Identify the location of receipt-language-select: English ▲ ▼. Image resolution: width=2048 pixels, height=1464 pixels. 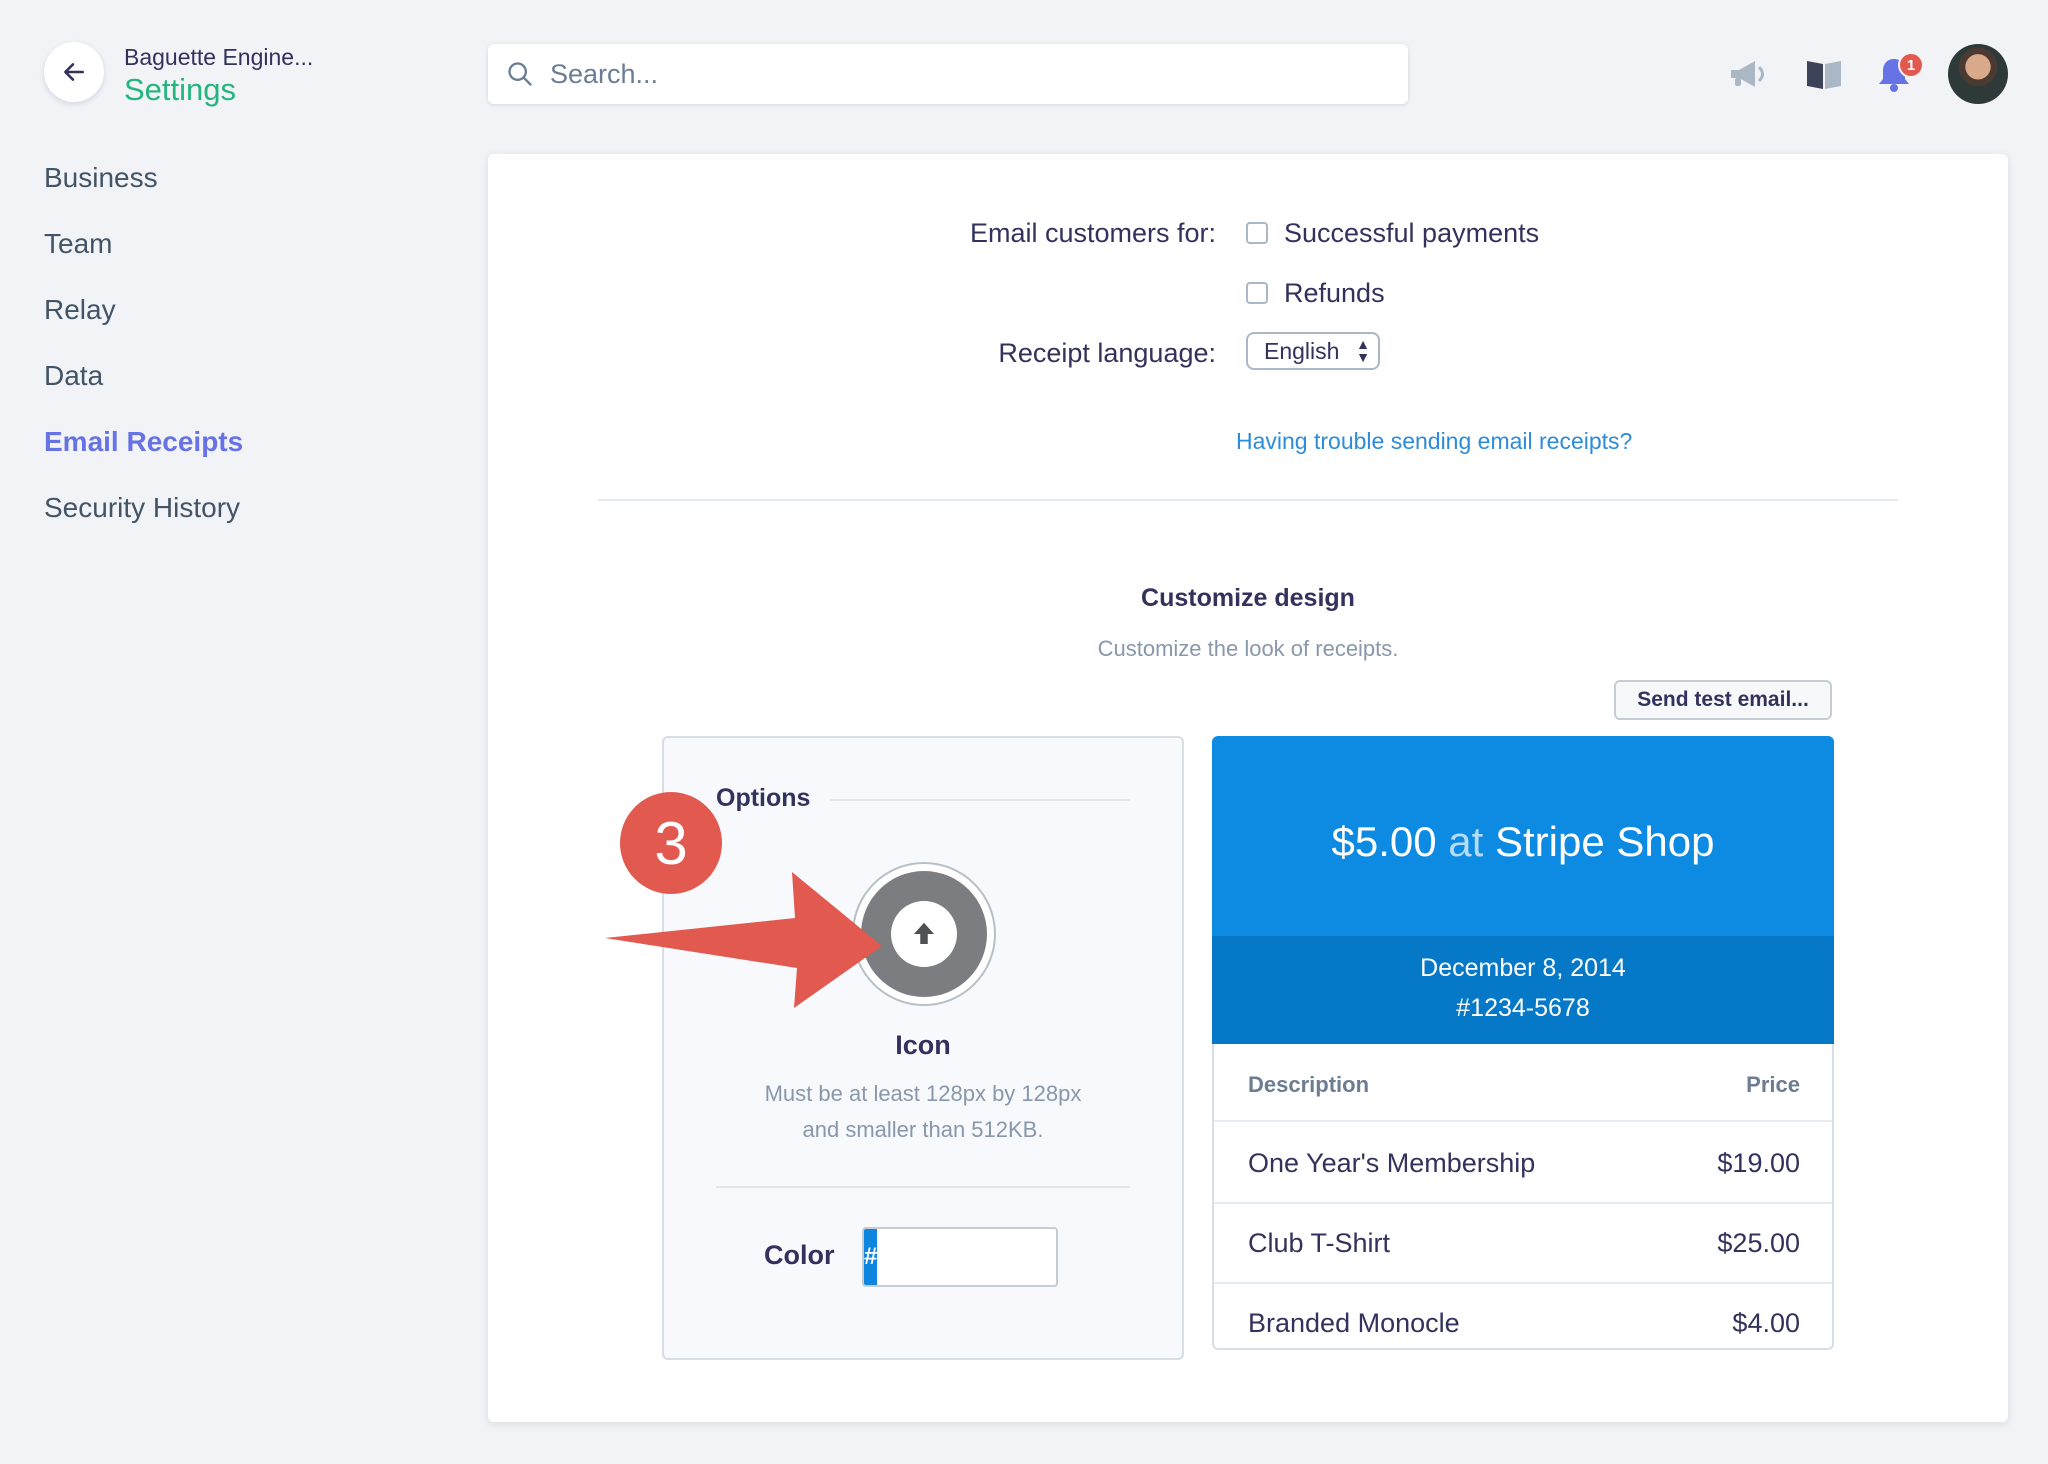
(1313, 351).